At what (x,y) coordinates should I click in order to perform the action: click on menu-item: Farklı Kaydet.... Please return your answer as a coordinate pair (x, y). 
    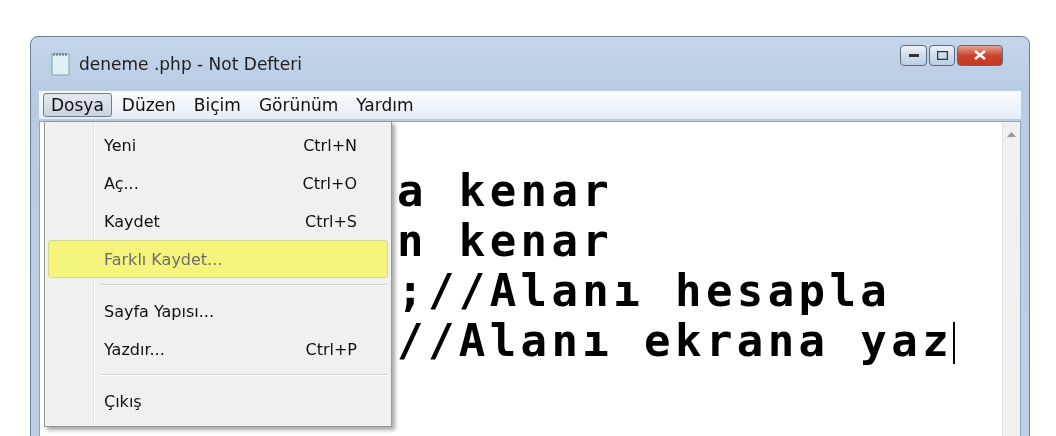
    Looking at the image, I should click on (218, 259).